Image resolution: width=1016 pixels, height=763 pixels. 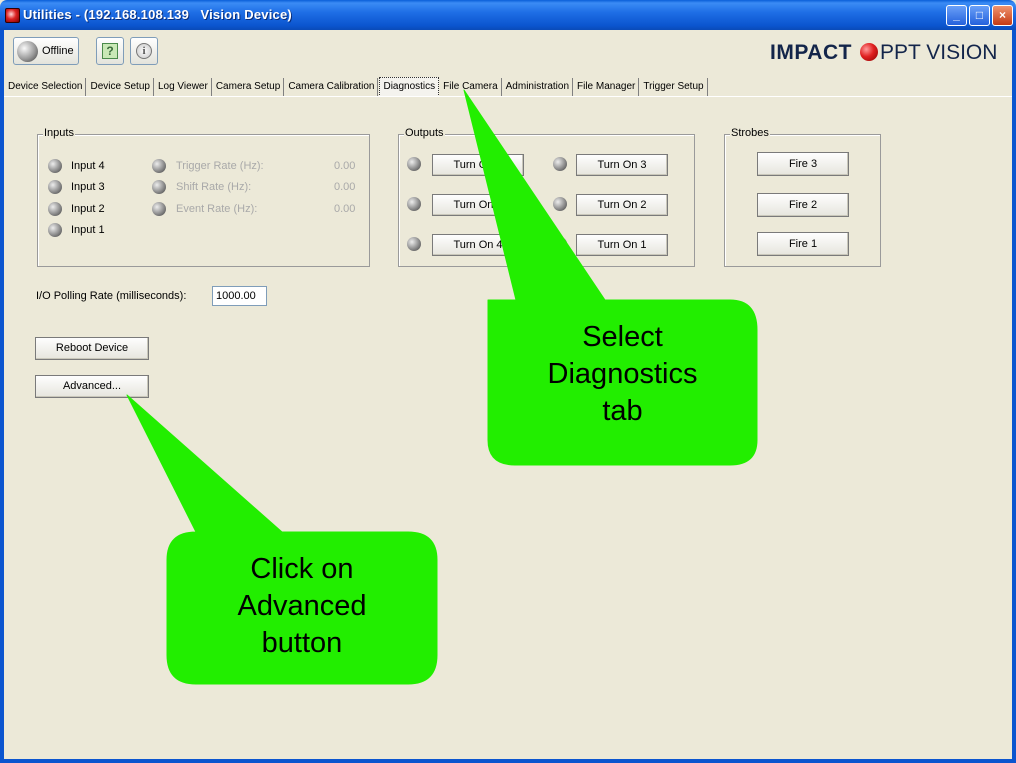 What do you see at coordinates (622, 337) in the screenshot?
I see `diagnostics-callout-line-1: Select` at bounding box center [622, 337].